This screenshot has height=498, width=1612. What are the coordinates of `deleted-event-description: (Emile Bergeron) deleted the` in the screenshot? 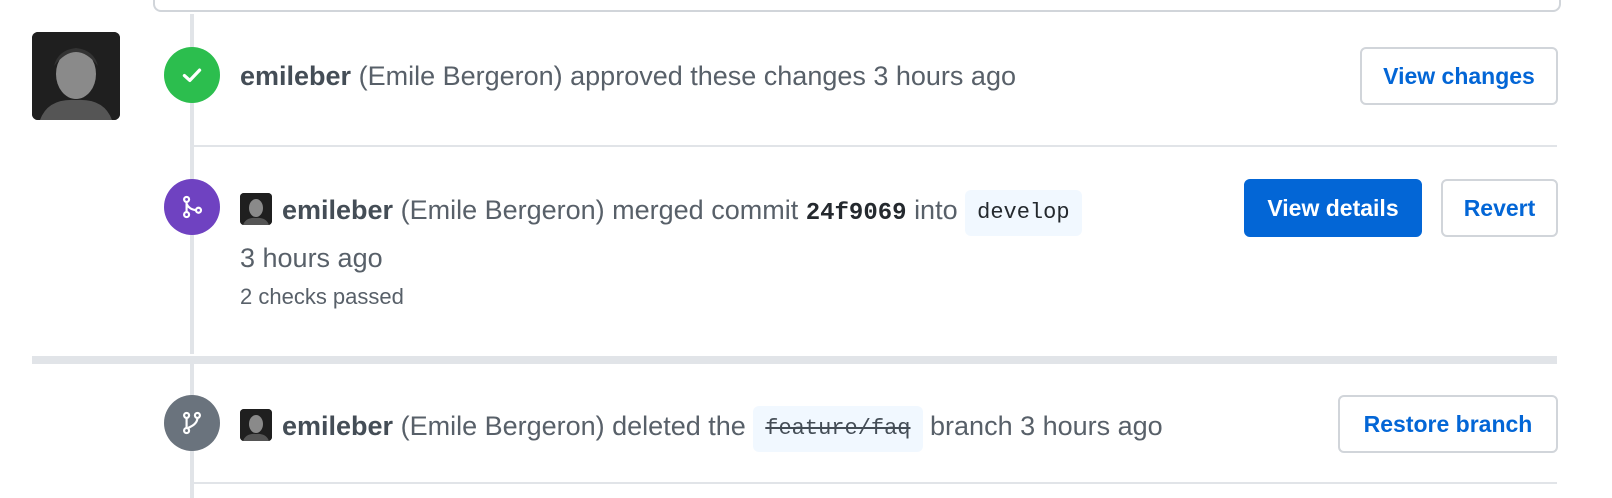 It's located at (573, 426).